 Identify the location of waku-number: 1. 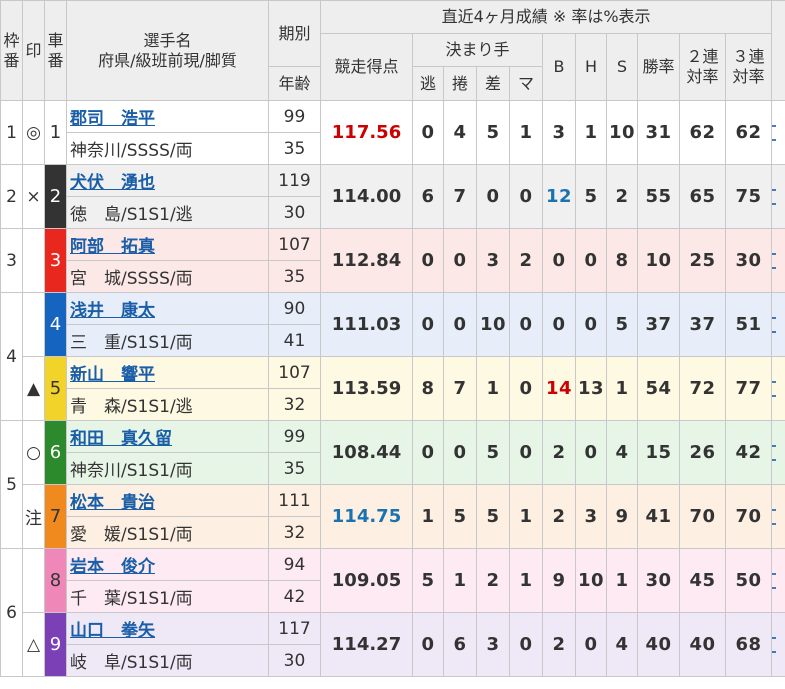
(11, 132).